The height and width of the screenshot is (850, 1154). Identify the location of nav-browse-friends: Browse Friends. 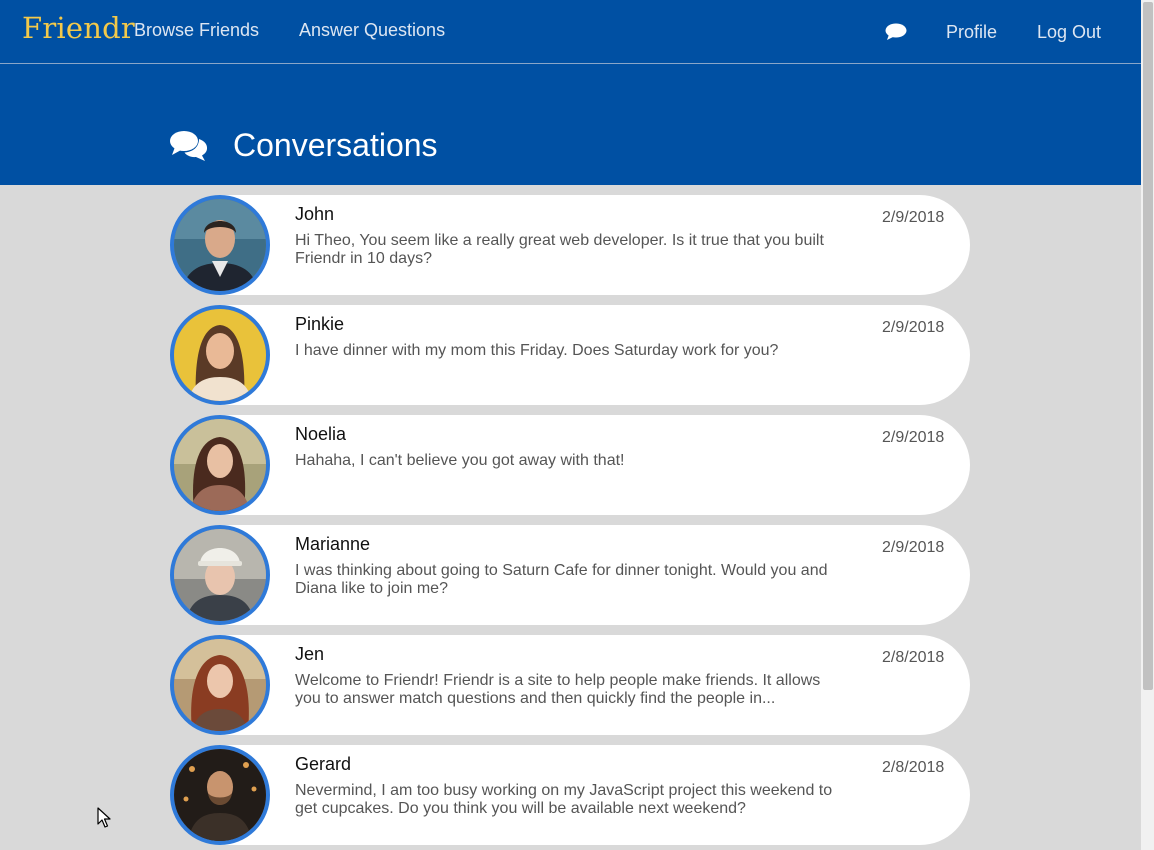
(196, 30).